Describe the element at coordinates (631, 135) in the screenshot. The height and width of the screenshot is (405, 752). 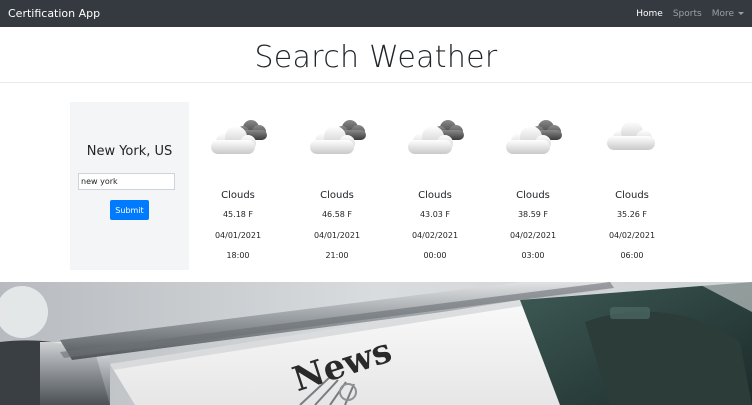
I see `cloud-icon` at that location.